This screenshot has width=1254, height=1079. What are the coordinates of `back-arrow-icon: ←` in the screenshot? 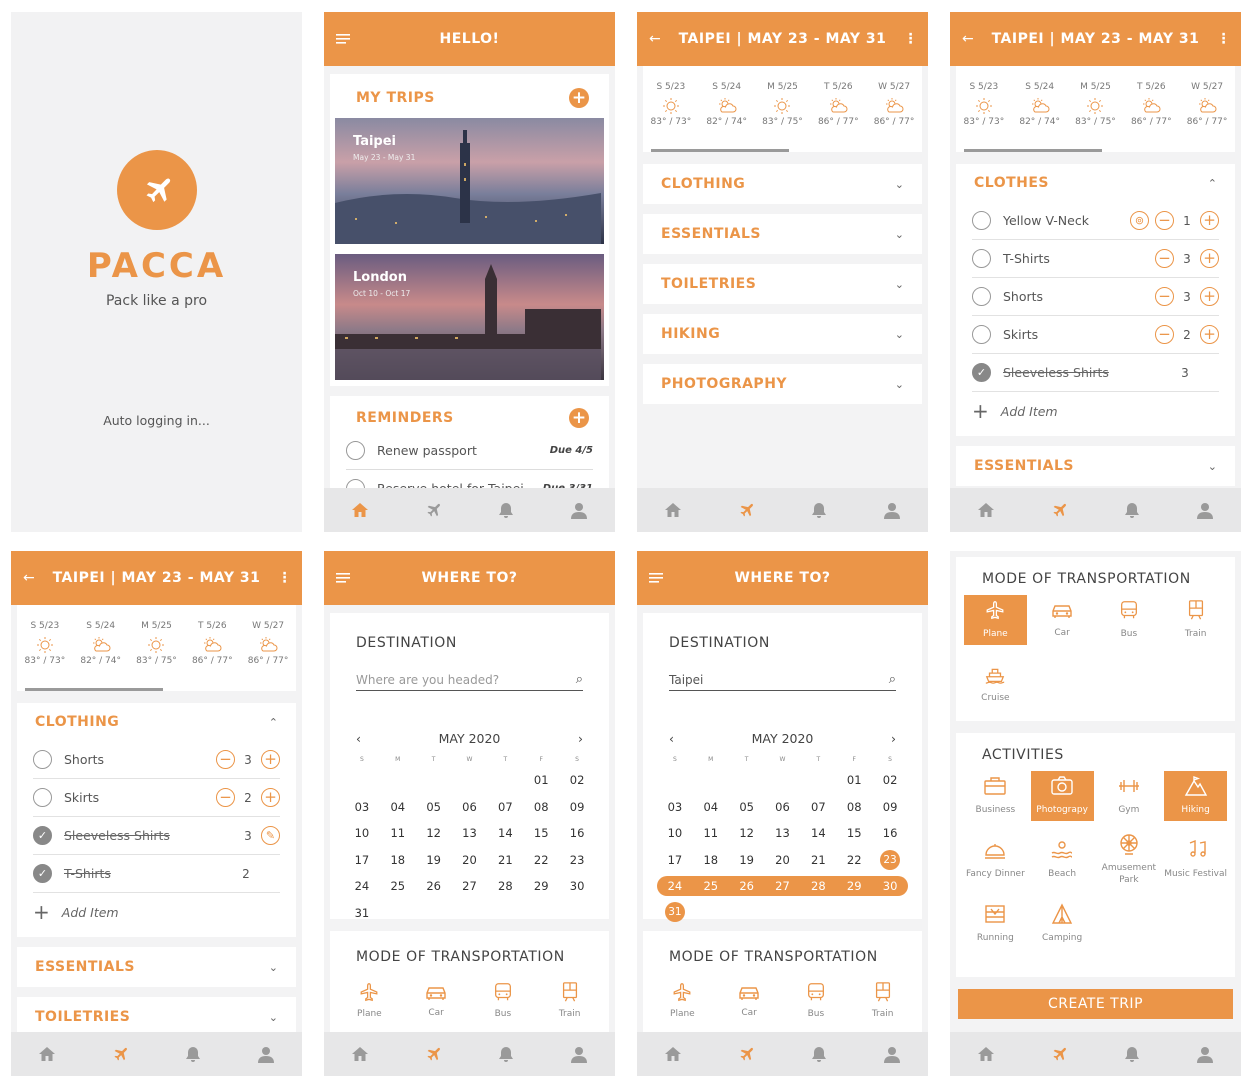 It's located at (968, 39).